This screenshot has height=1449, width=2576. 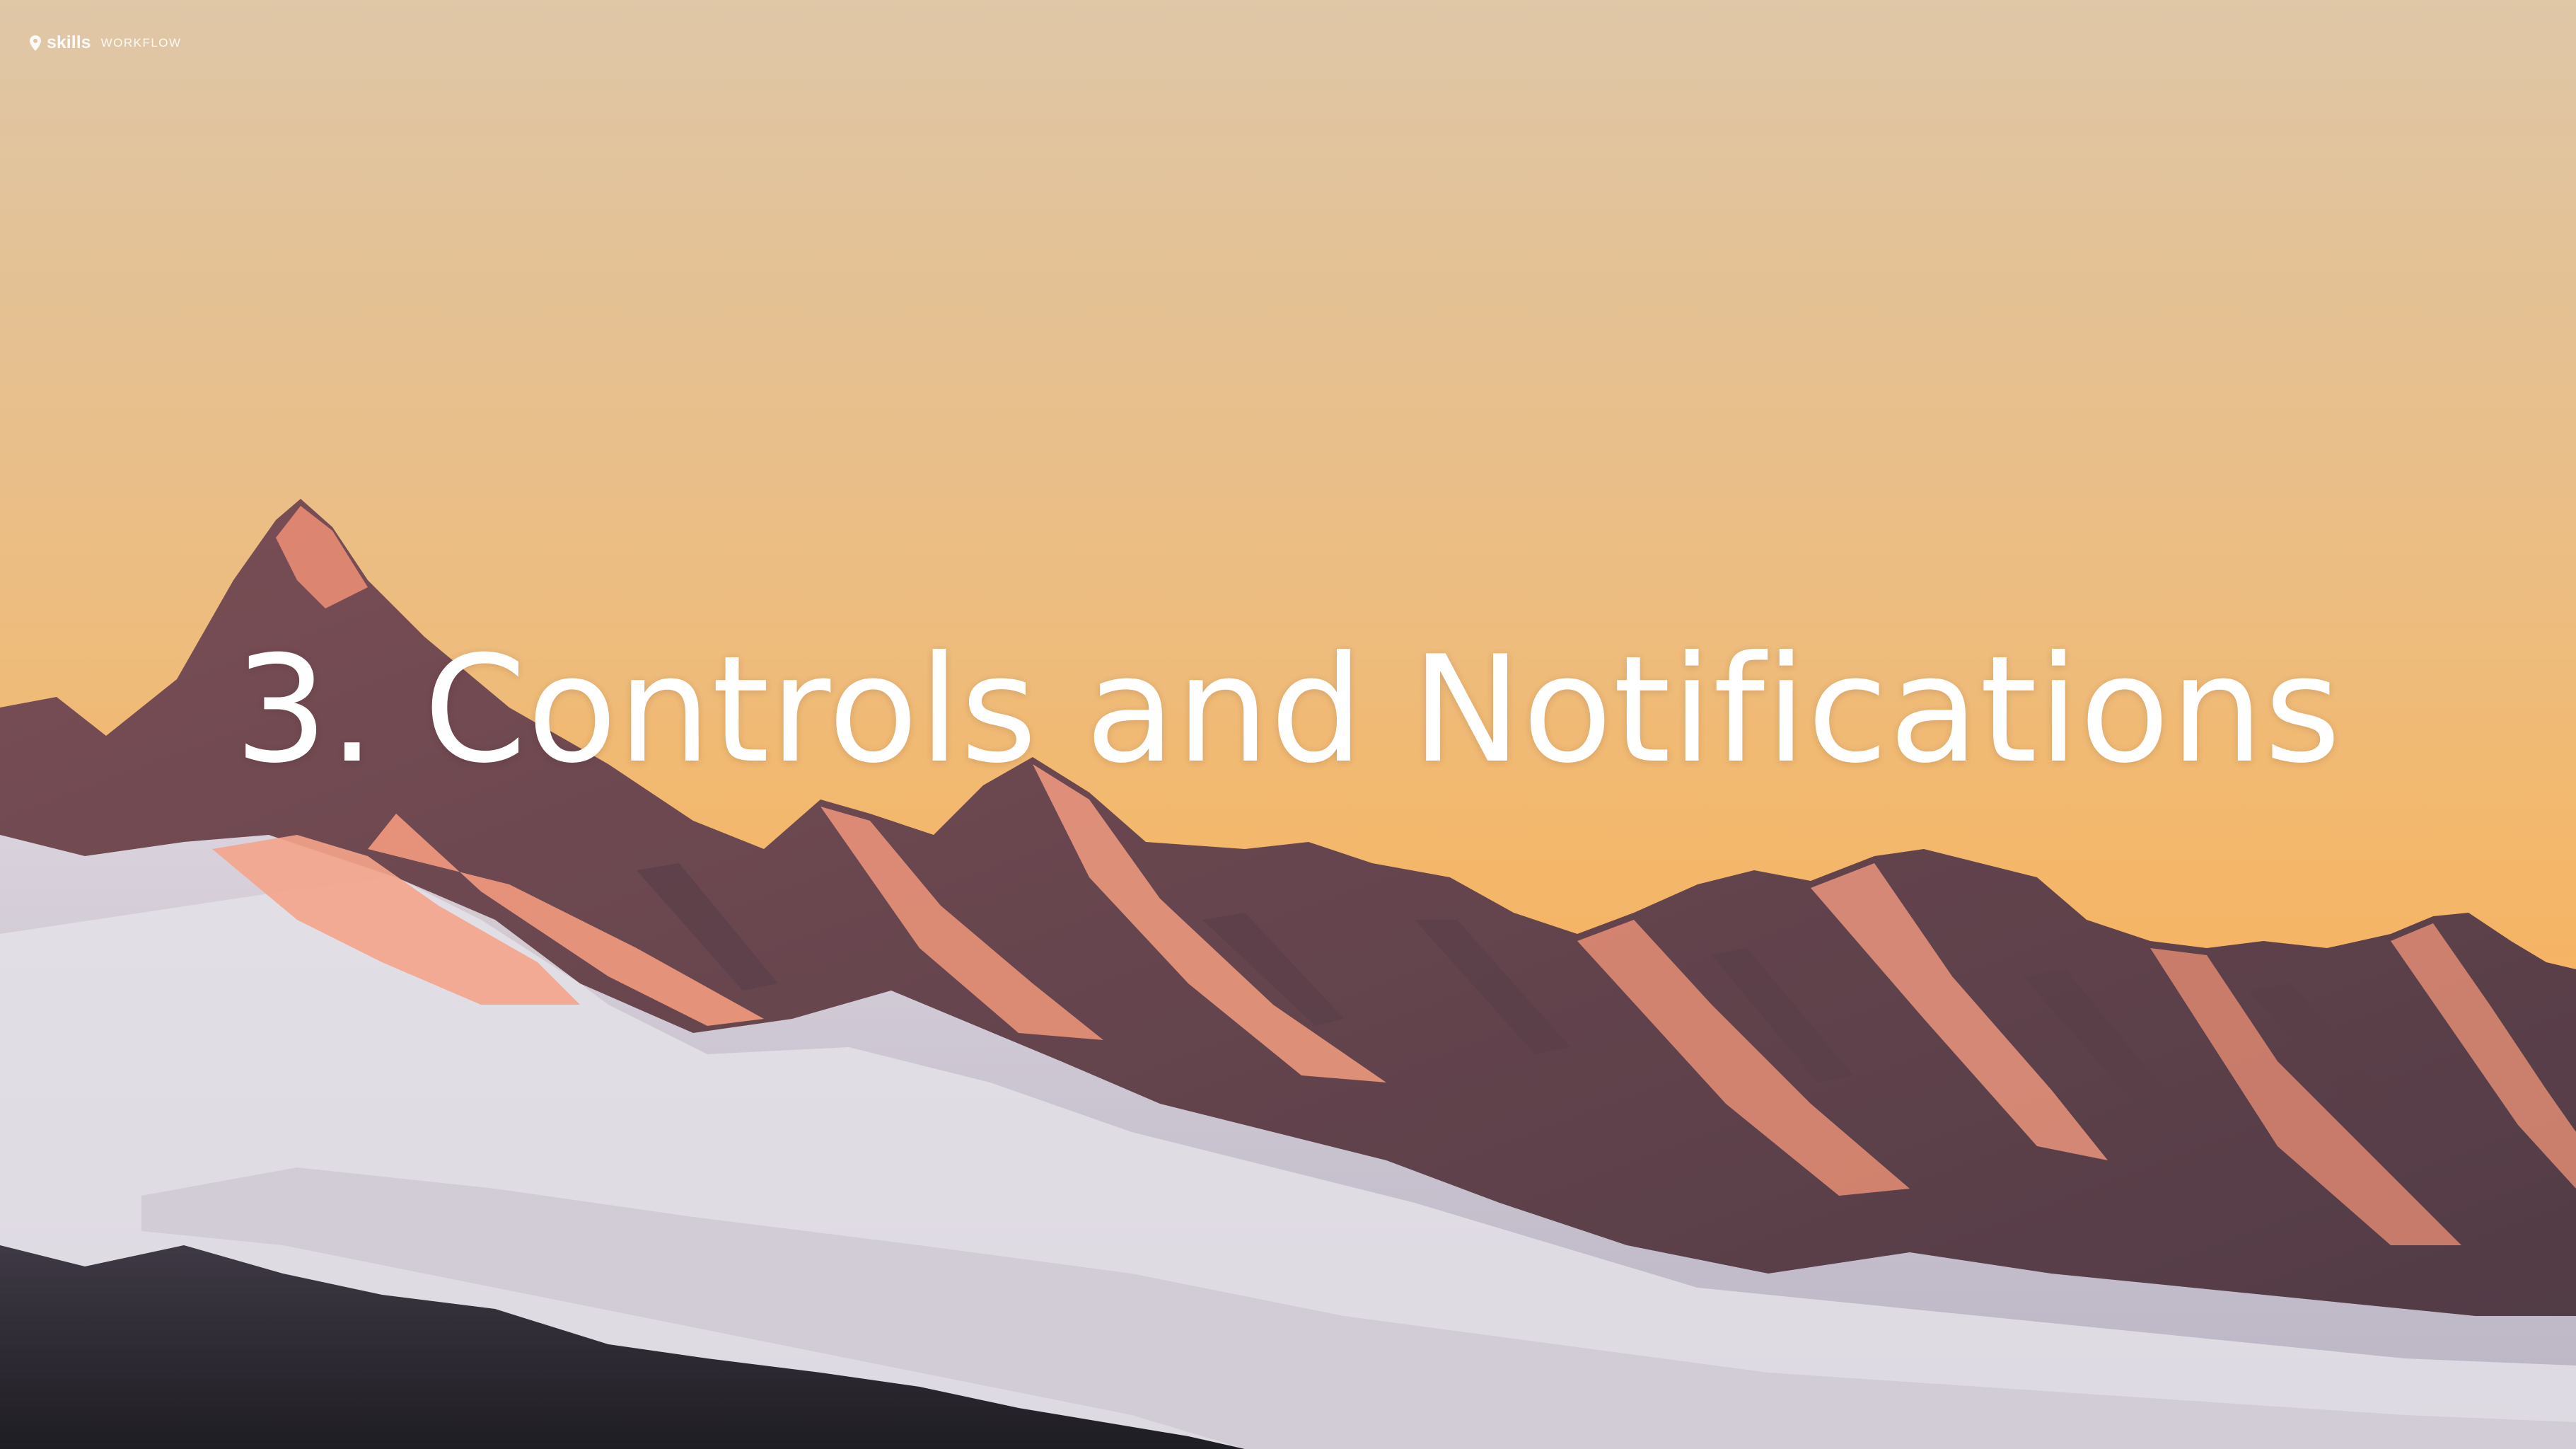 What do you see at coordinates (35, 43) in the screenshot?
I see `location-pin-icon` at bounding box center [35, 43].